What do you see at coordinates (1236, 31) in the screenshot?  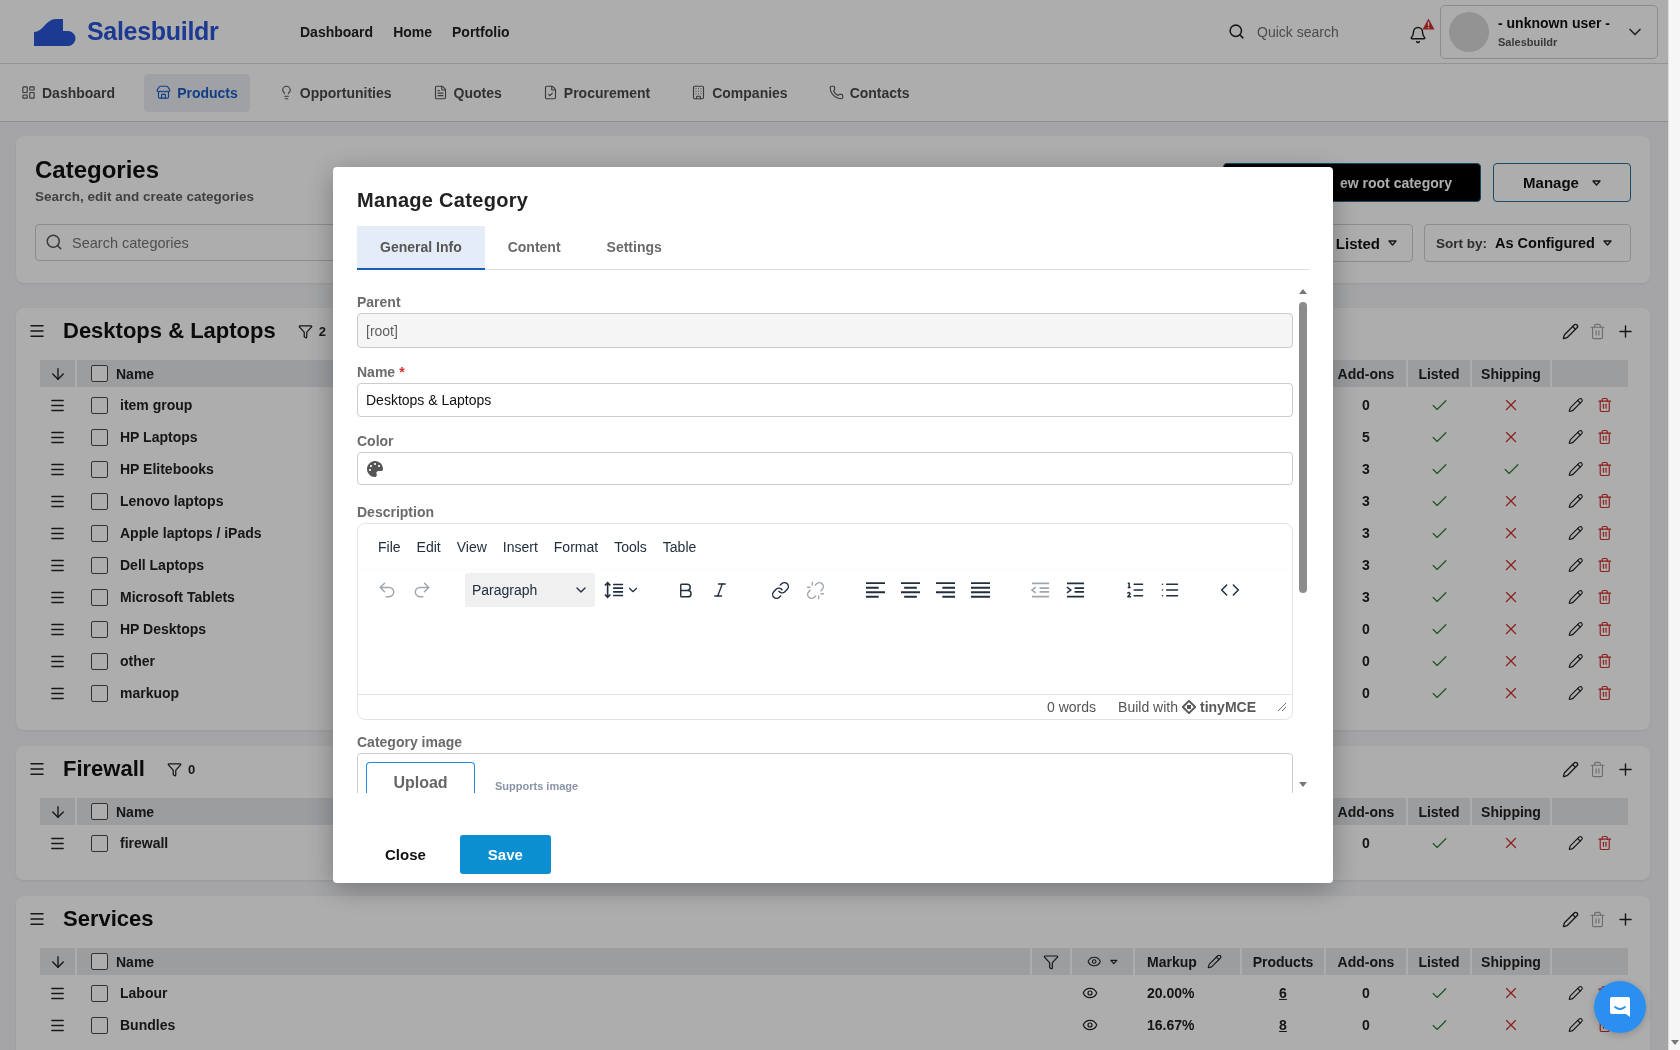 I see `search-icon` at bounding box center [1236, 31].